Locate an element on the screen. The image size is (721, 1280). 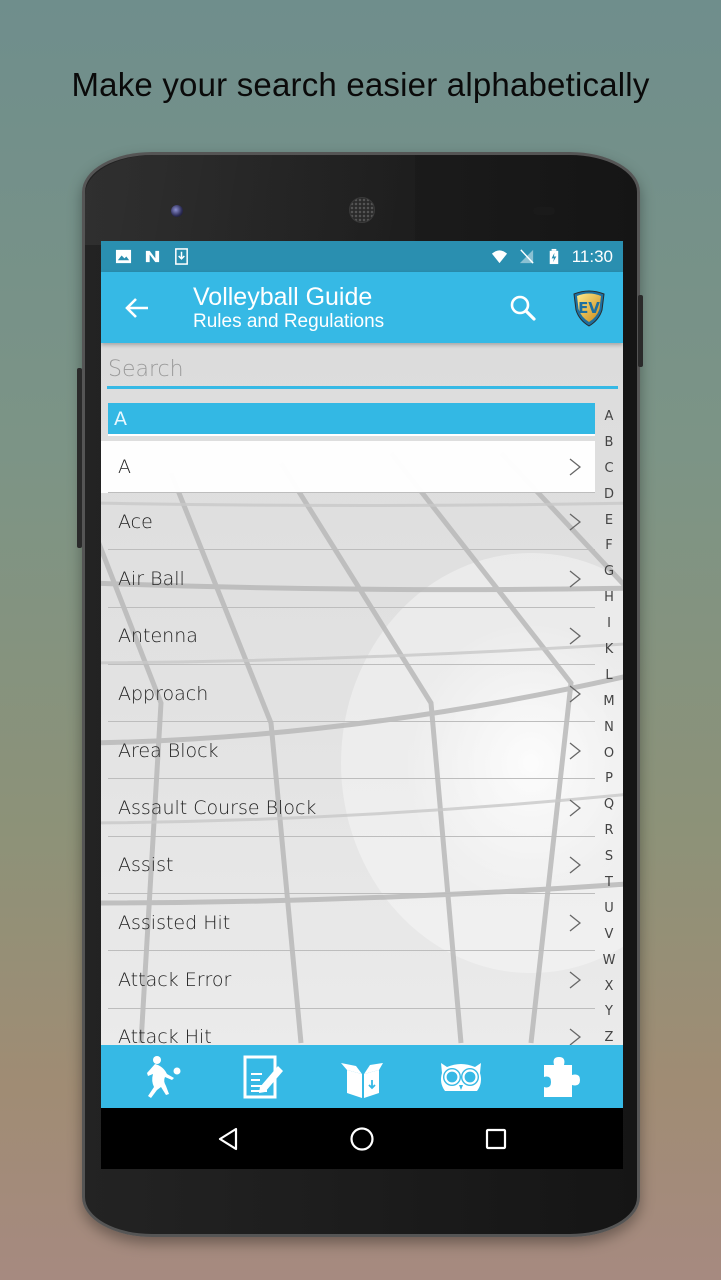
volleyball-player-icon is located at coordinates (164, 1076).